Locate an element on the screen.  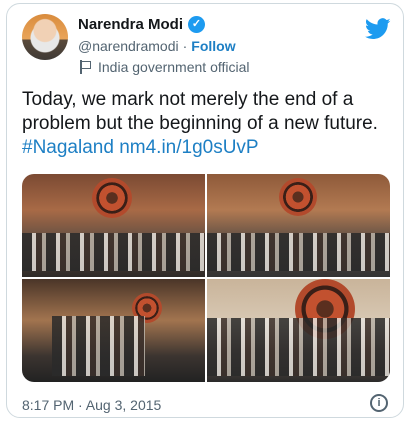
account-label-row: India government official is located at coordinates (164, 67).